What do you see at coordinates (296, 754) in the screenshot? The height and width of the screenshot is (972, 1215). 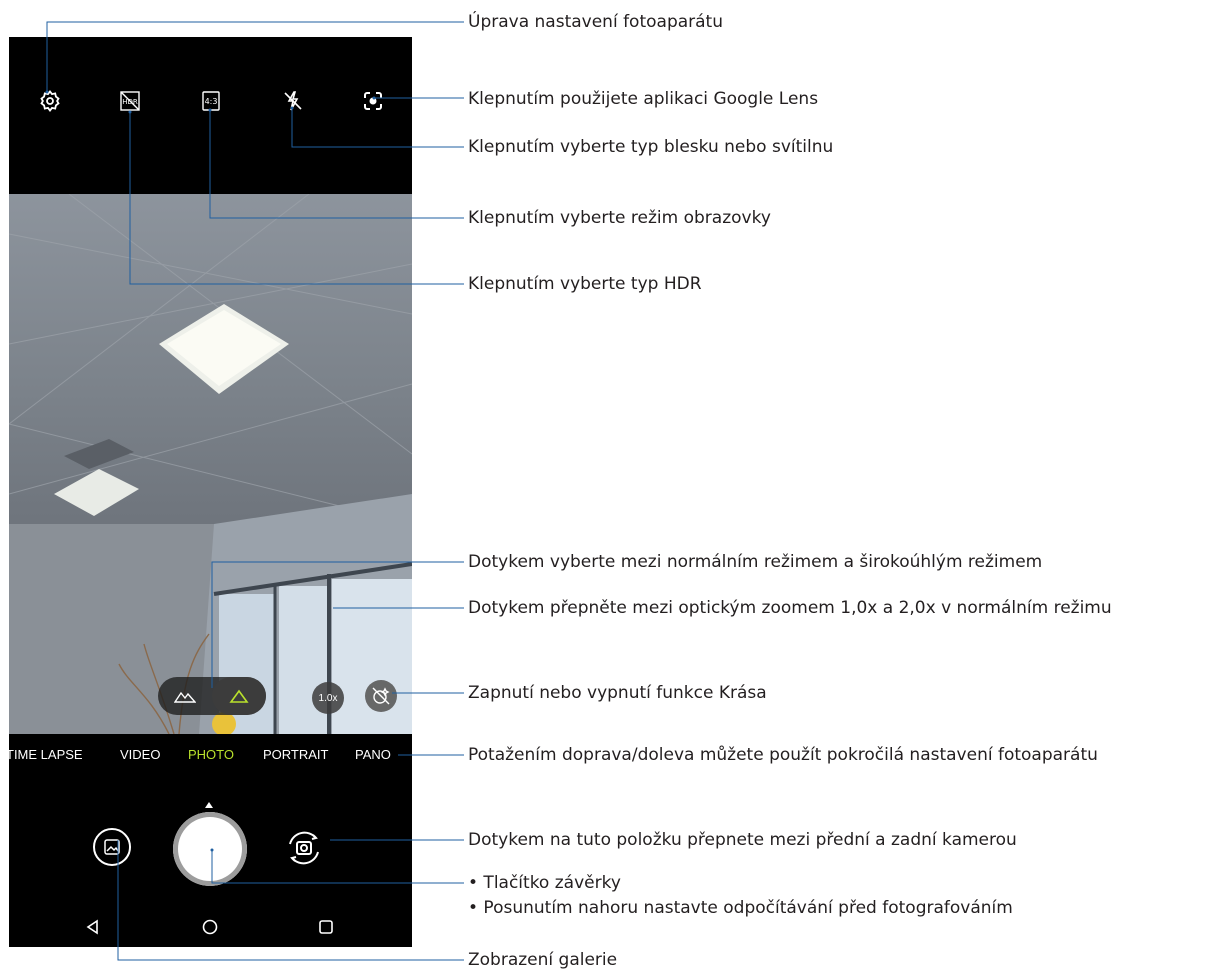 I see `mode-portrait: PORTRAIT` at bounding box center [296, 754].